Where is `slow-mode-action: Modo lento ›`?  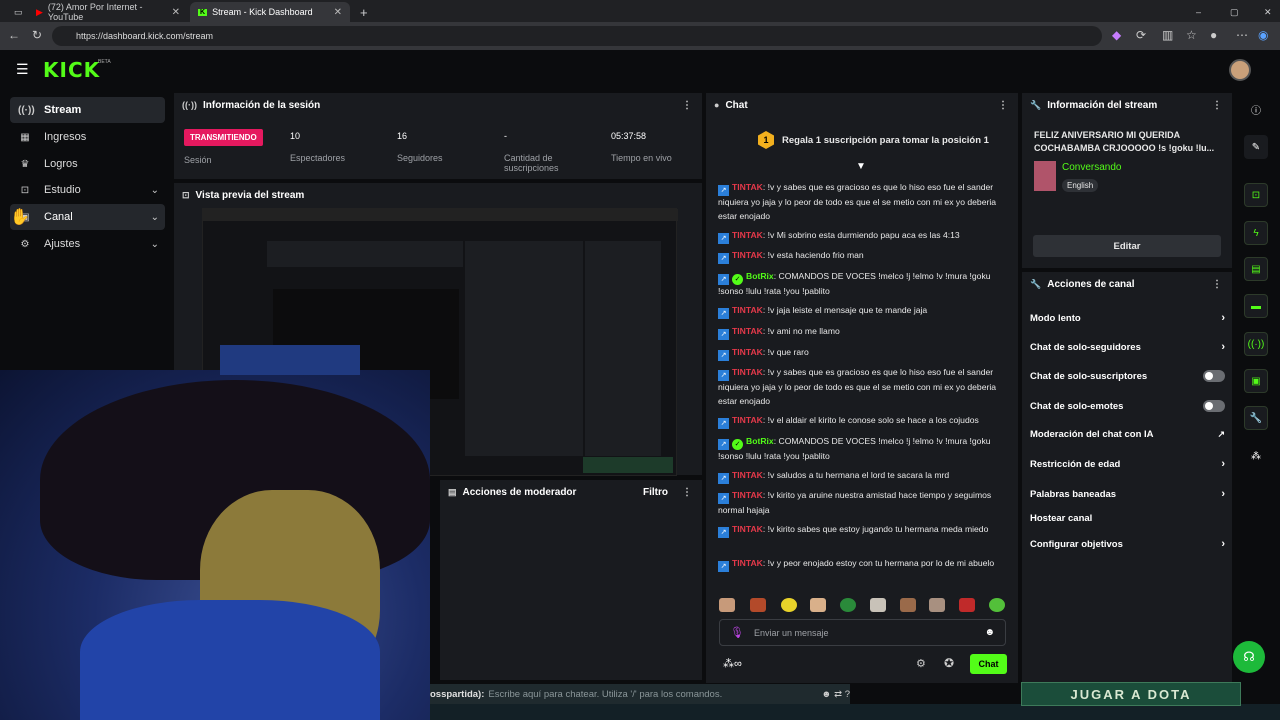 slow-mode-action: Modo lento › is located at coordinates (1127, 318).